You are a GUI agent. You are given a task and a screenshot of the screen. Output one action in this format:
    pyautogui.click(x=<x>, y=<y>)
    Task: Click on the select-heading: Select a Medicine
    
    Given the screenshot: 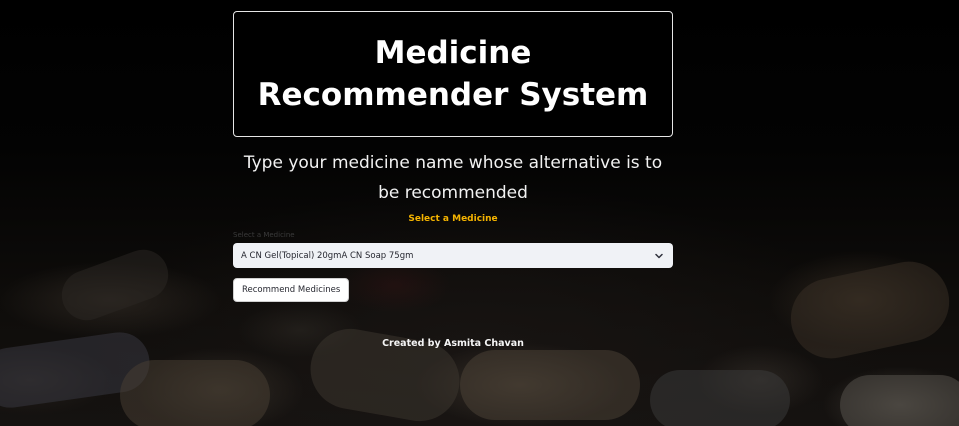 What is the action you would take?
    pyautogui.click(x=453, y=219)
    